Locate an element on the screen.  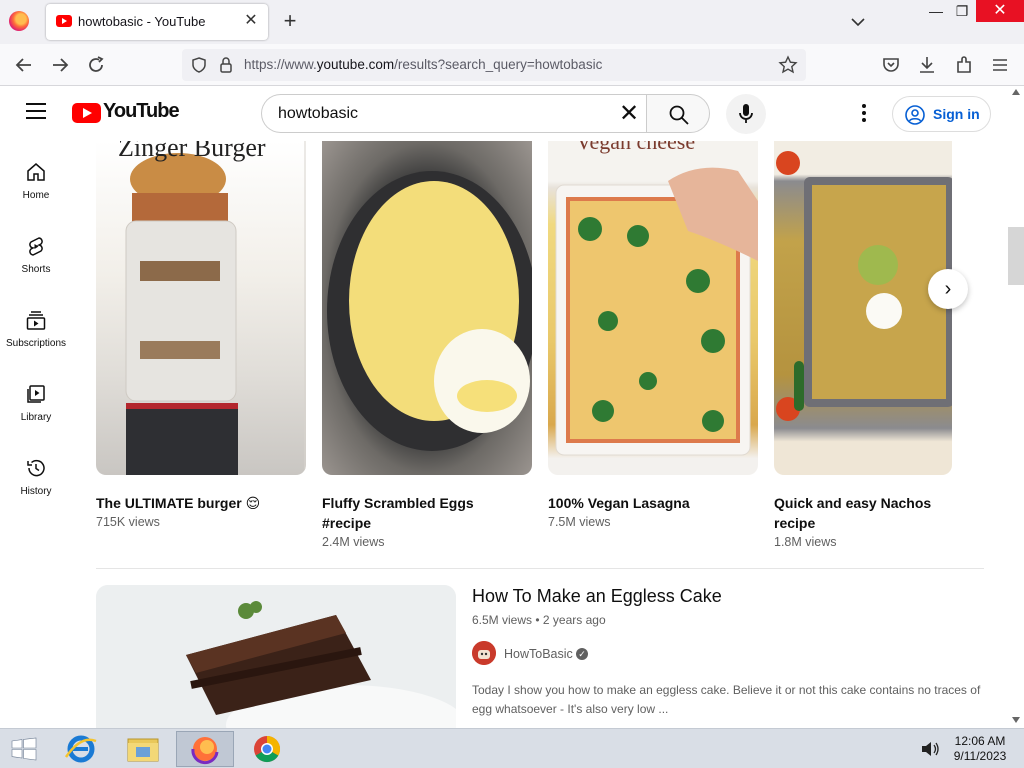
back-icon is located at coordinates (24, 65).